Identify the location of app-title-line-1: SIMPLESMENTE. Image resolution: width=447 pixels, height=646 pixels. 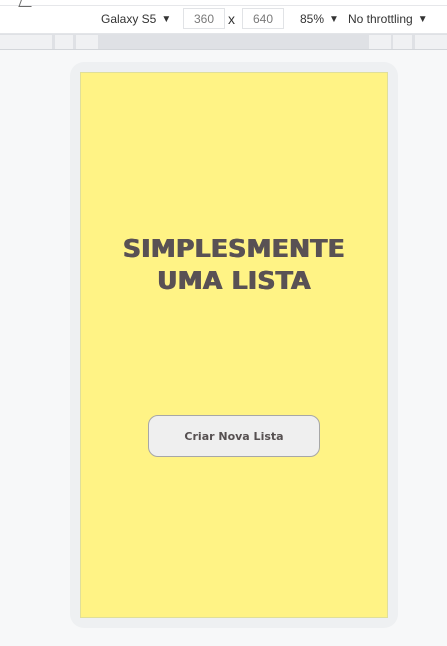
(234, 248).